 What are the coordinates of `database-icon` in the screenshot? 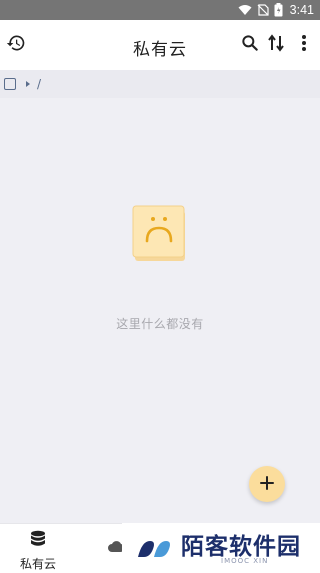 It's located at (38, 541).